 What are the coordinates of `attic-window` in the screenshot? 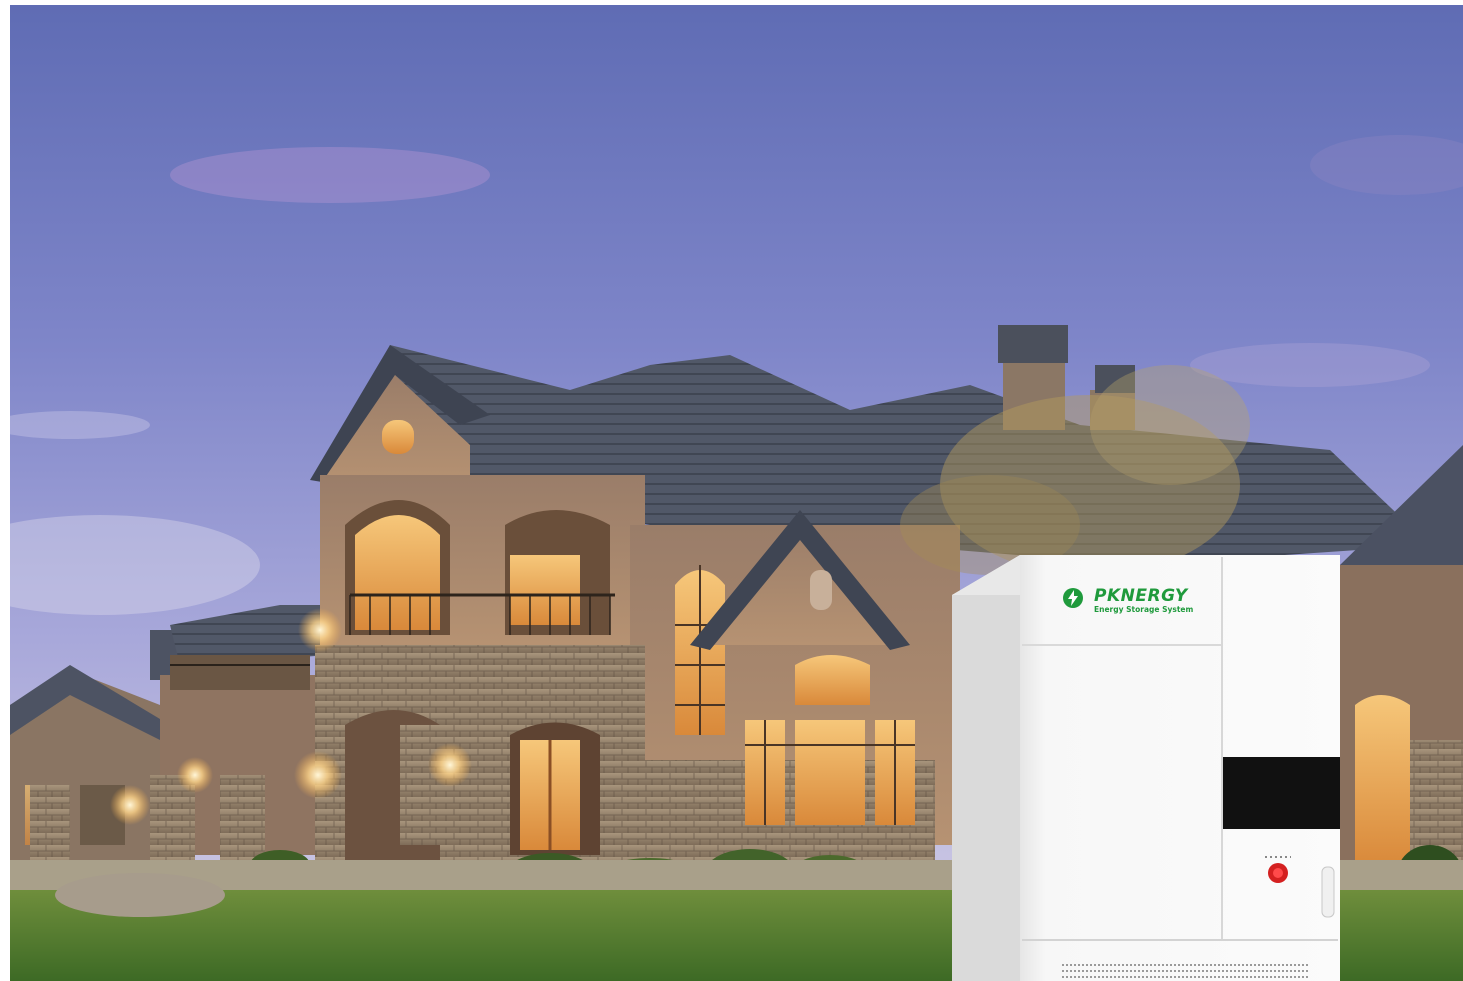 It's located at (398, 437).